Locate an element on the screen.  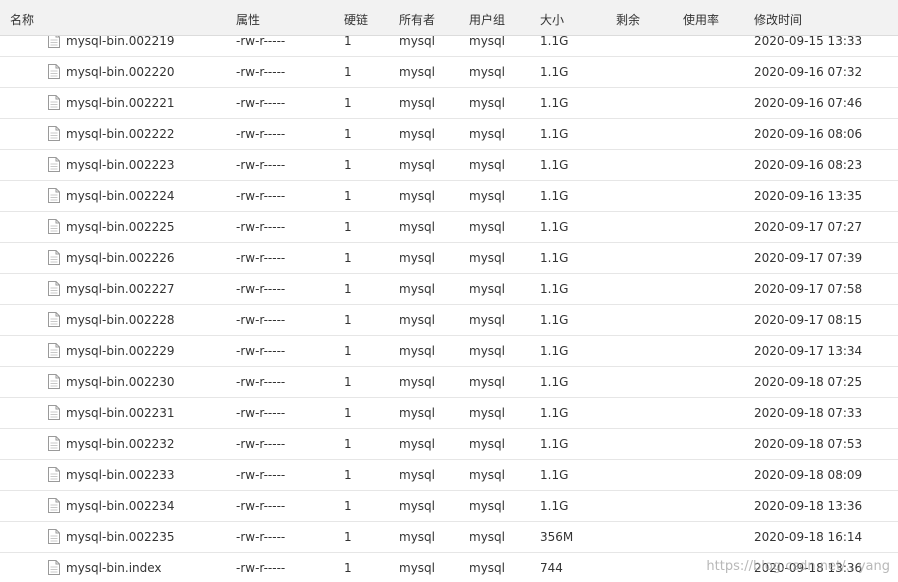
file-name: mysql-bin.002222 is located at coordinates (120, 134).